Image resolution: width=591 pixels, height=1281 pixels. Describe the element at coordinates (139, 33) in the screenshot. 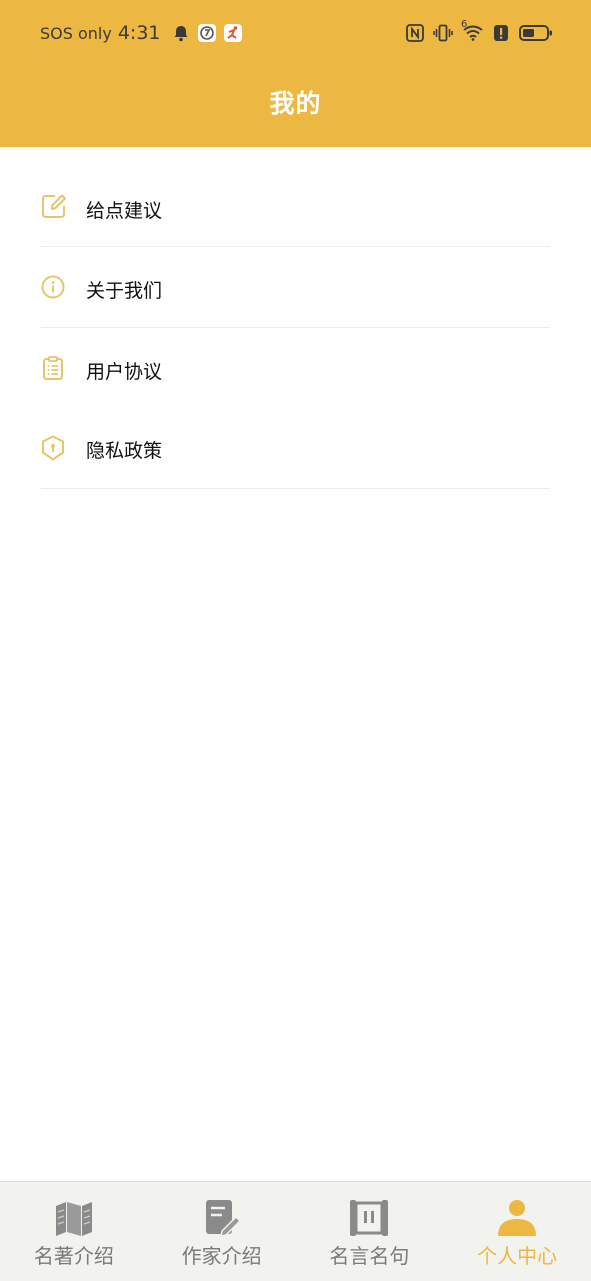

I see `status-time: 4:31` at that location.